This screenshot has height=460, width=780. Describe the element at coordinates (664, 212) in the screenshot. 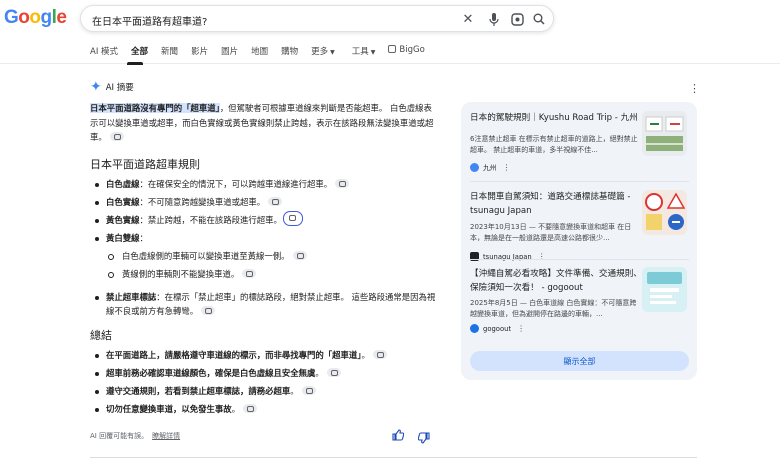

I see `traffic-signs-thumbnail` at that location.